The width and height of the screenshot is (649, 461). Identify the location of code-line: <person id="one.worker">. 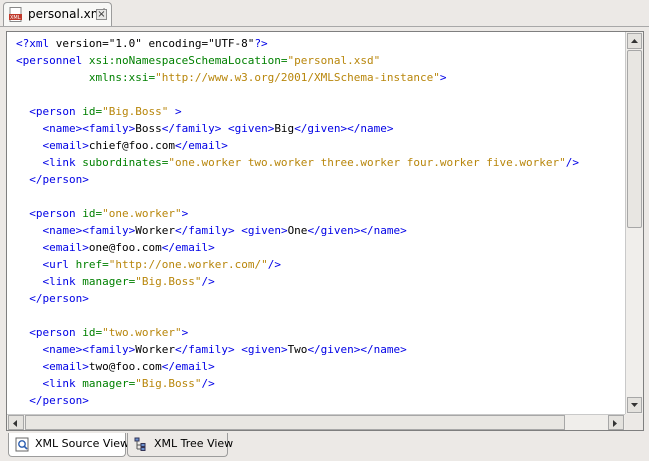
(319, 213).